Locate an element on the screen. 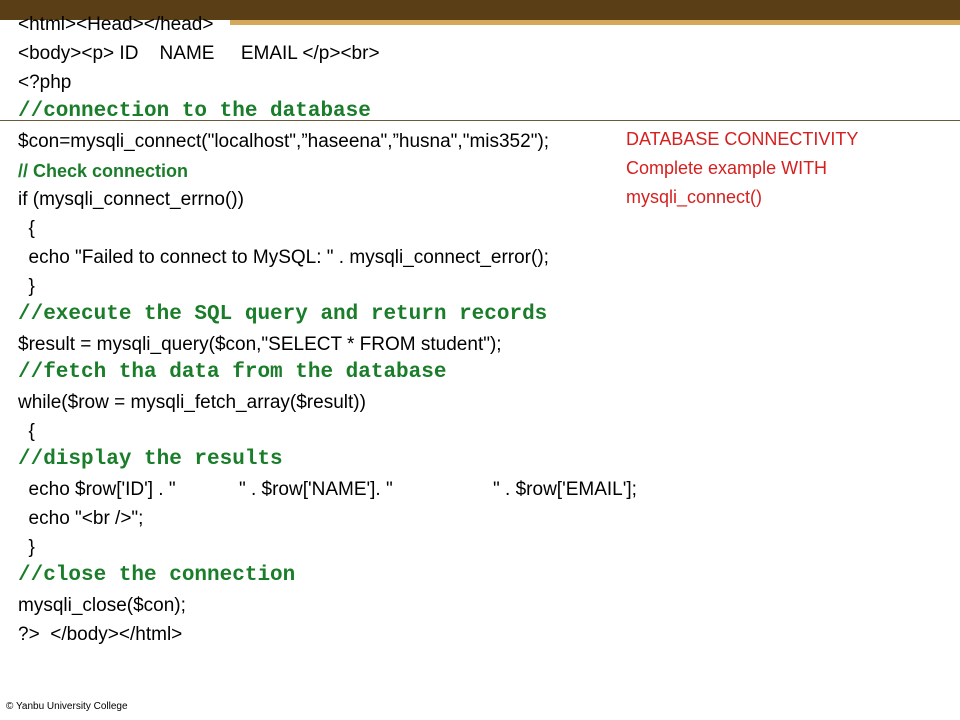 This screenshot has width=960, height=720. code-line-brace-open-2: { is located at coordinates (26, 431).